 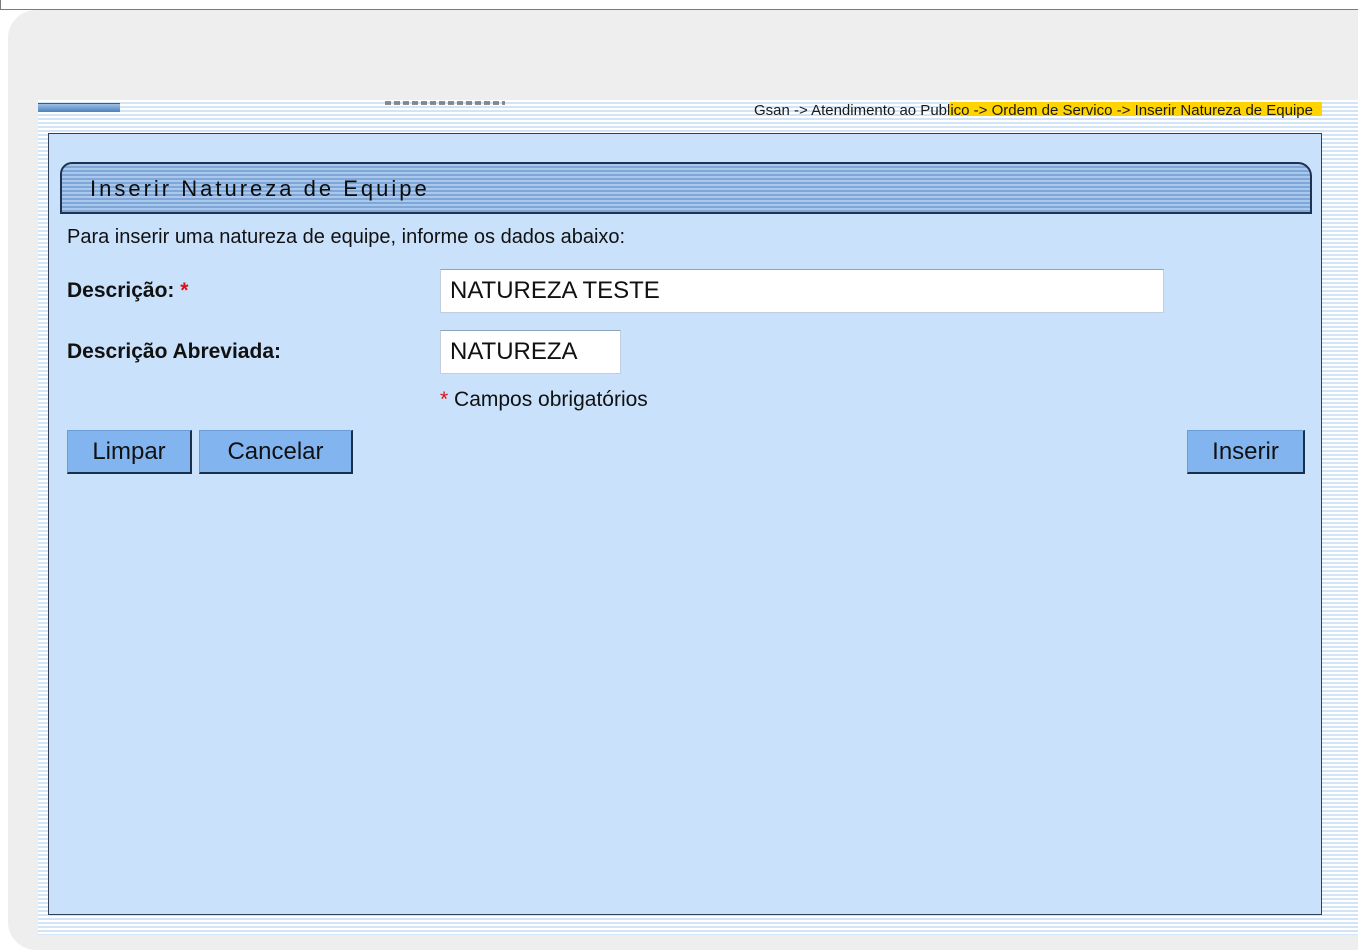 I want to click on logo-fragment, so click(x=445, y=103).